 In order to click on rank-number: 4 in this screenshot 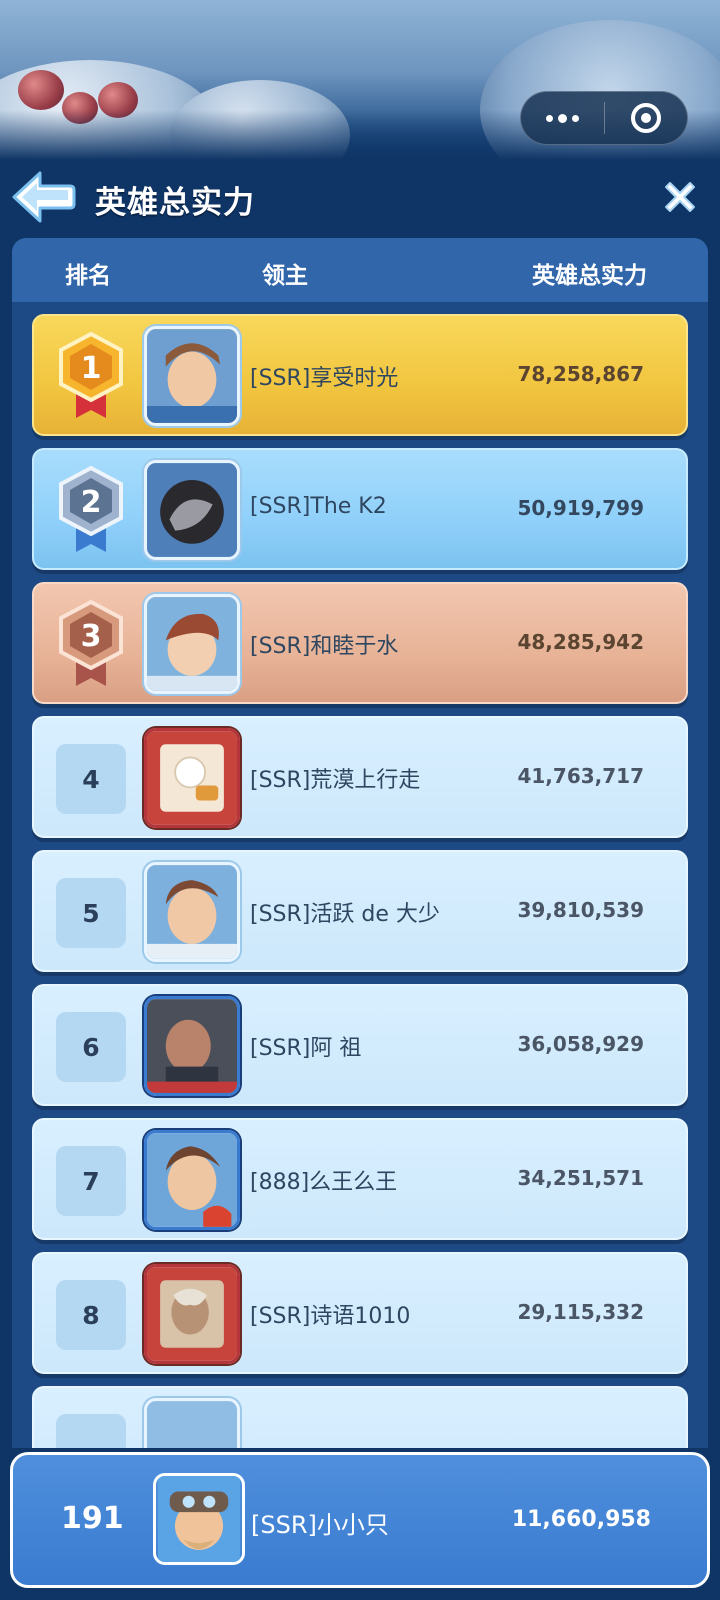, I will do `click(91, 779)`.